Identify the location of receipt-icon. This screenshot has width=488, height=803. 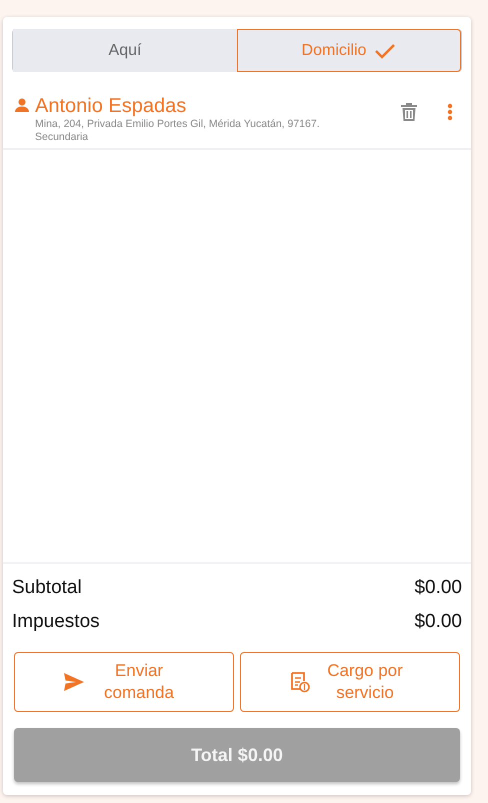
(300, 682).